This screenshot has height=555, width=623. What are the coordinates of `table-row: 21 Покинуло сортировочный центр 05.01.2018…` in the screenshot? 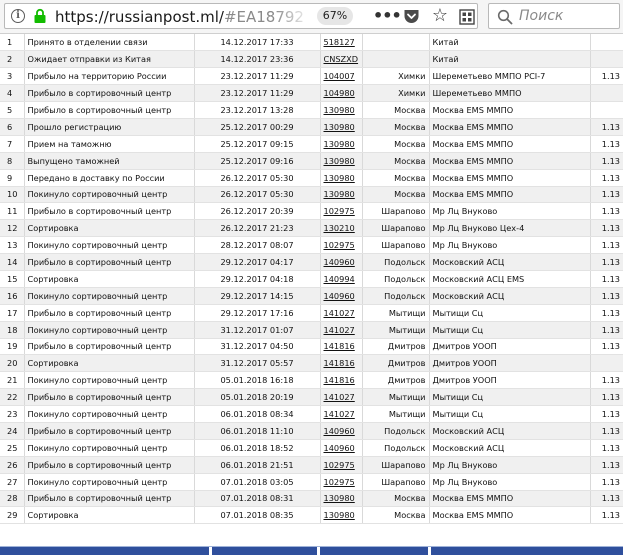 It's located at (311, 380).